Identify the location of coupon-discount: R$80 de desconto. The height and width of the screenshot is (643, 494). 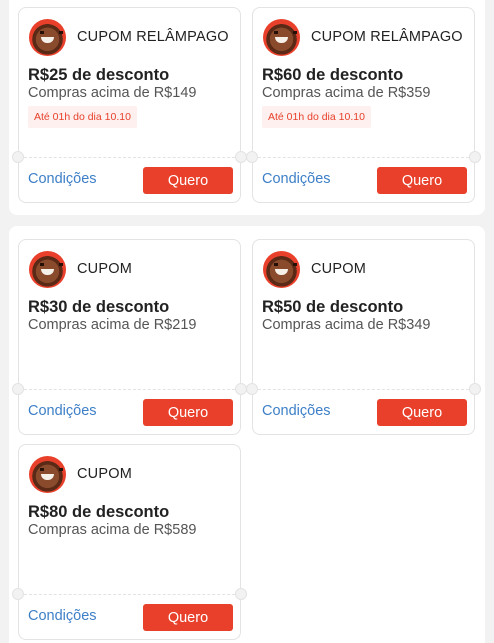
(99, 512).